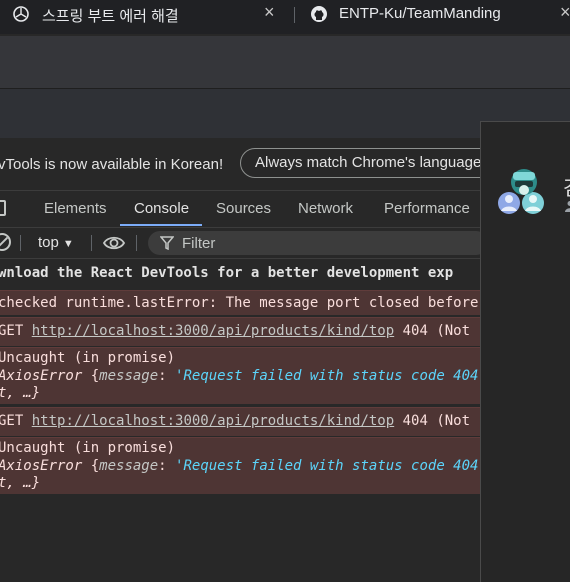 The height and width of the screenshot is (582, 570). I want to click on tab-elements: Elements, so click(75, 208).